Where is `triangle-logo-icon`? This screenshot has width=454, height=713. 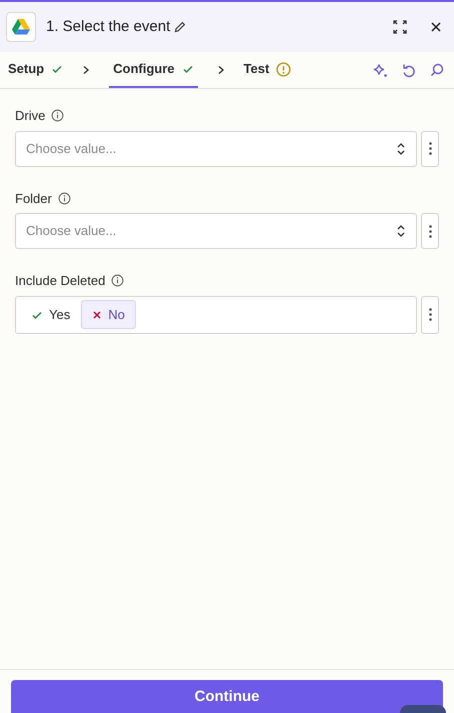
triangle-logo-icon is located at coordinates (21, 27).